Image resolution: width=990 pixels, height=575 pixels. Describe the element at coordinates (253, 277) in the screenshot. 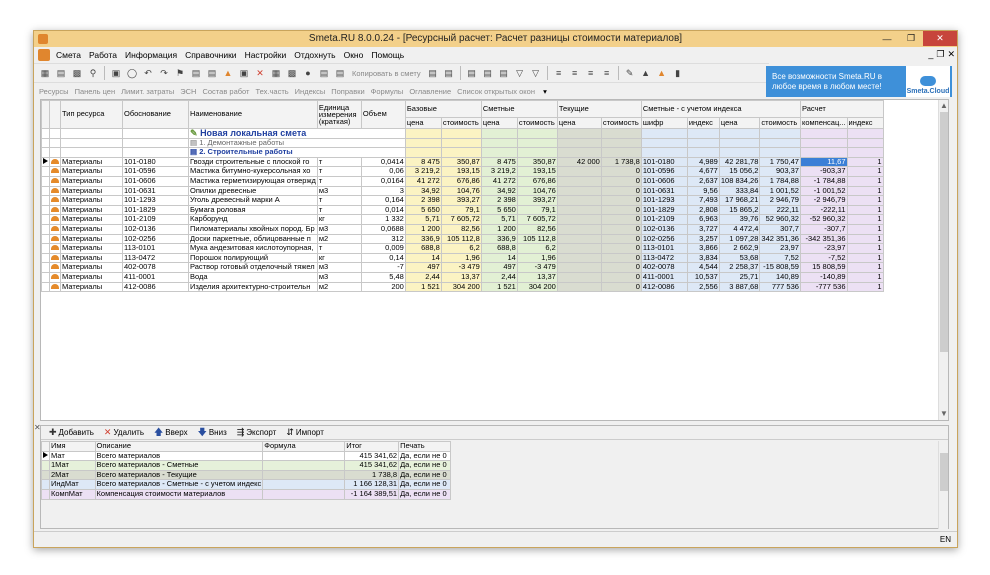

I see `table-cell: Вода` at that location.